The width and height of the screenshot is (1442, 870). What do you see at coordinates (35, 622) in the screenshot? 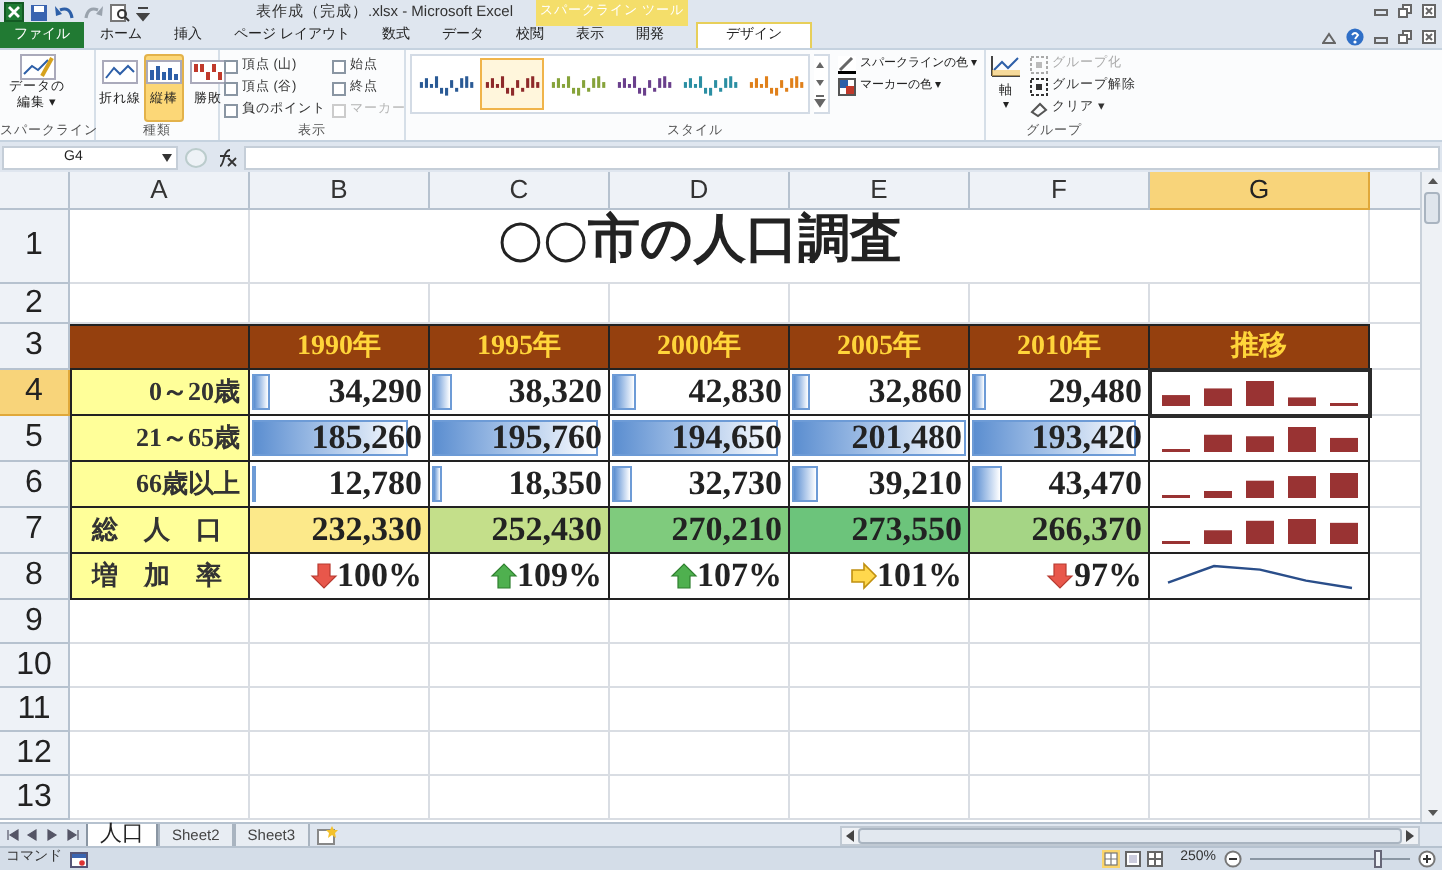
I see `row-header: 9` at bounding box center [35, 622].